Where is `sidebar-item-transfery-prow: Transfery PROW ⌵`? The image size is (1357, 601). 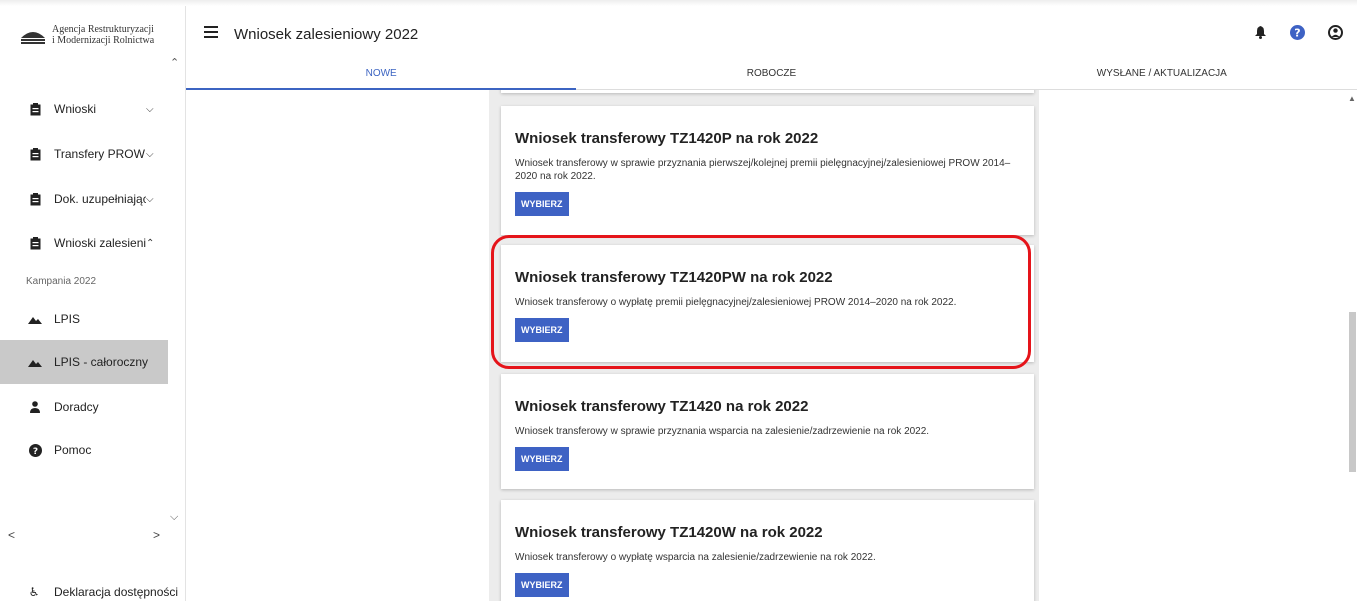
sidebar-item-transfery-prow: Transfery PROW ⌵ is located at coordinates (84, 154).